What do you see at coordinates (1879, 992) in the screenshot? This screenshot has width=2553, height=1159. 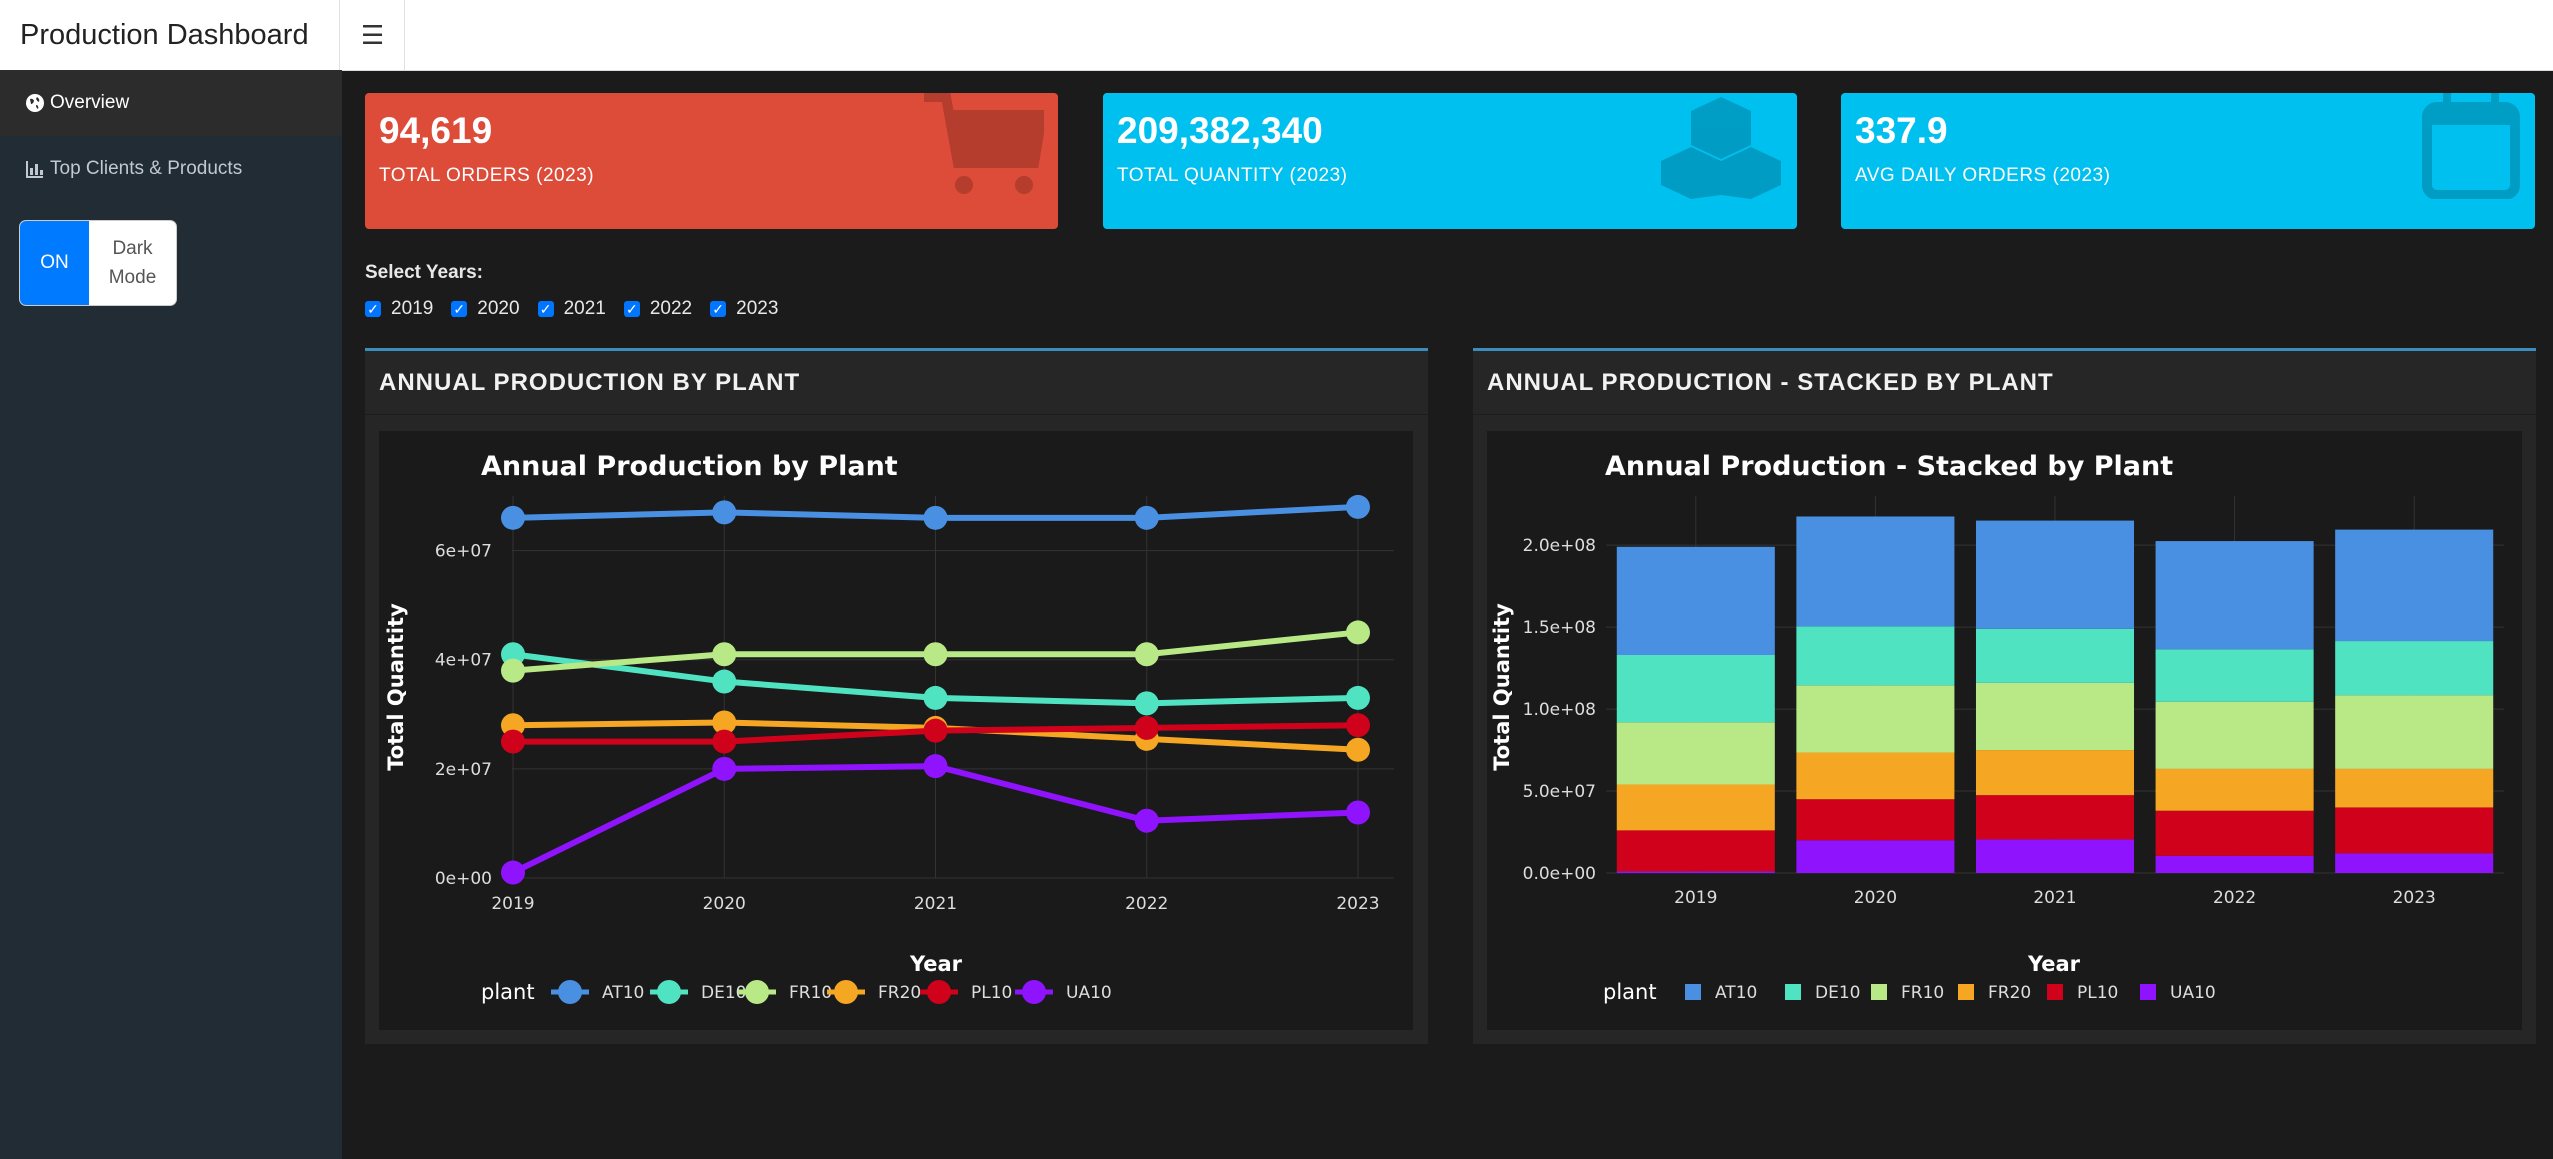 I see `legend-swatch-fr10` at bounding box center [1879, 992].